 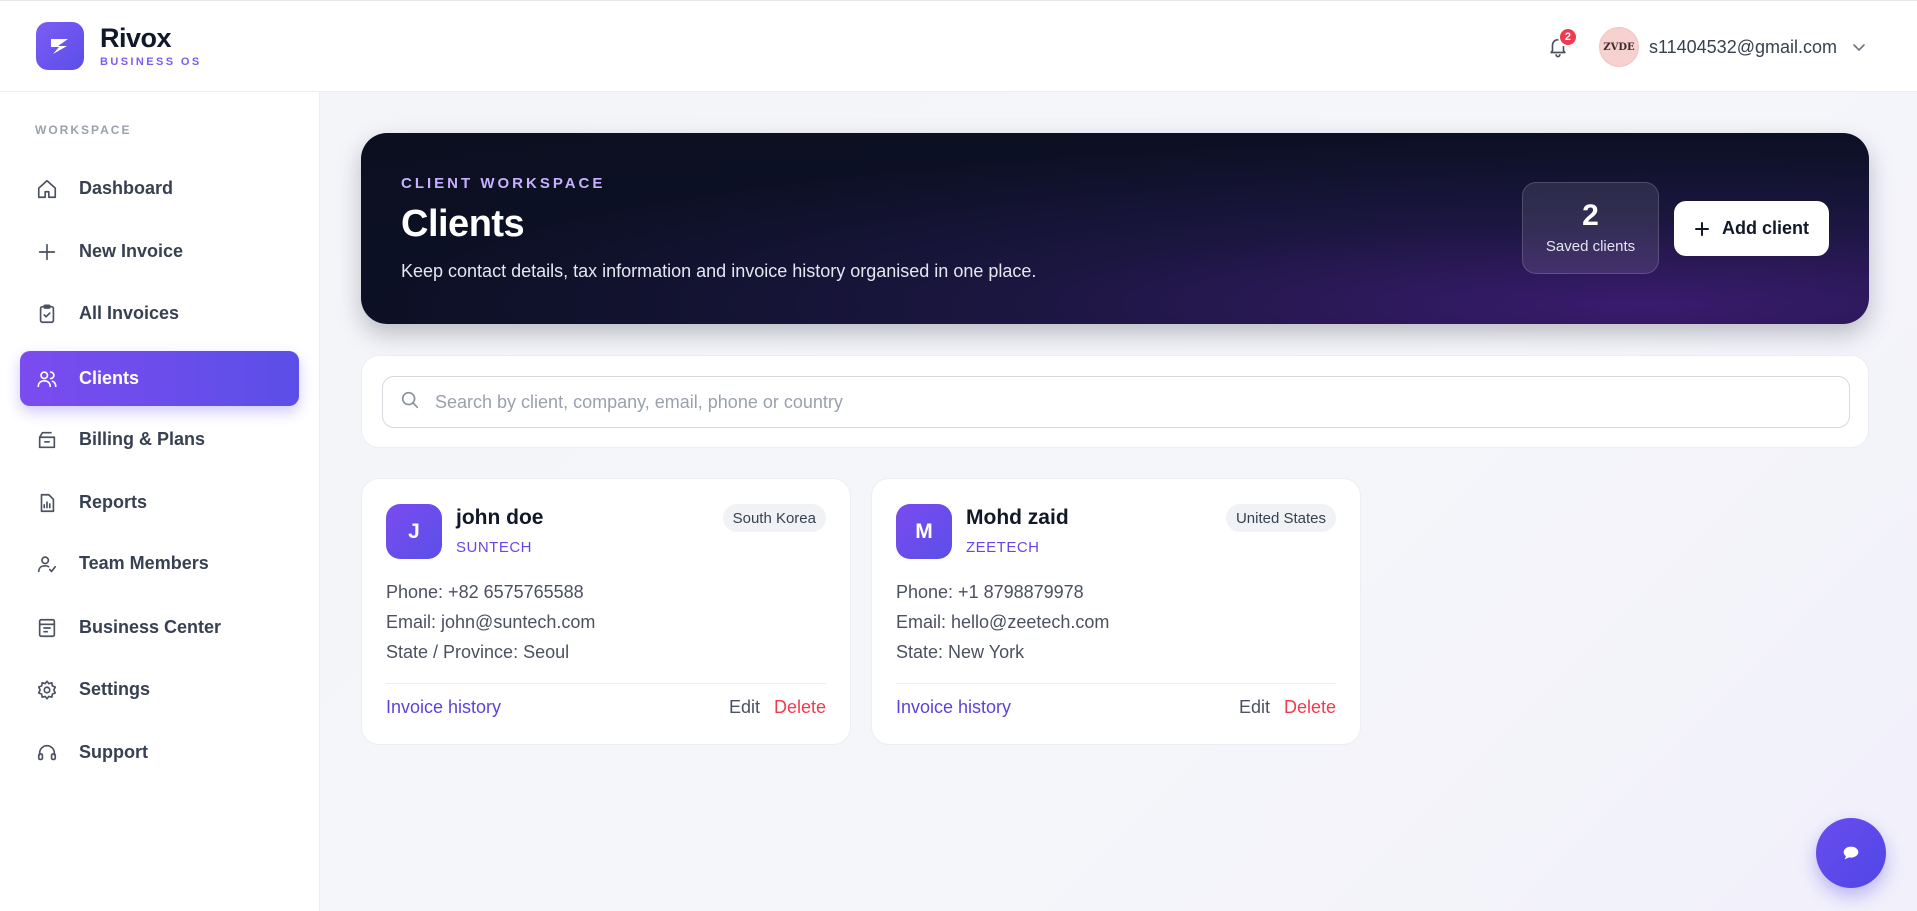 What do you see at coordinates (47, 379) in the screenshot?
I see `users-icon` at bounding box center [47, 379].